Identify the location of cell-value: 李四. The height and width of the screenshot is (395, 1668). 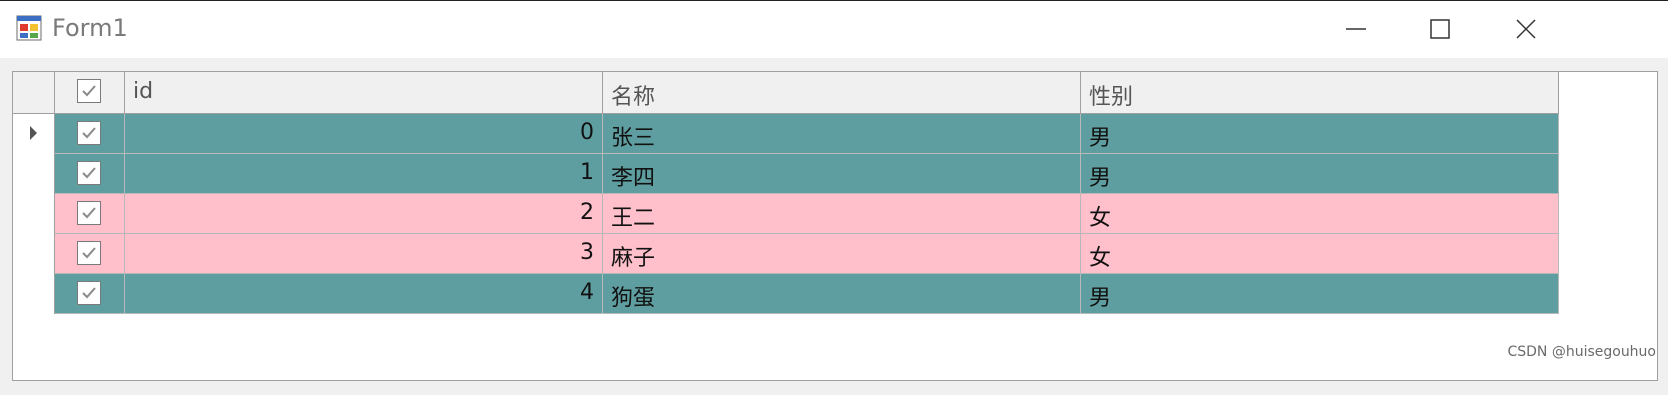
(633, 178).